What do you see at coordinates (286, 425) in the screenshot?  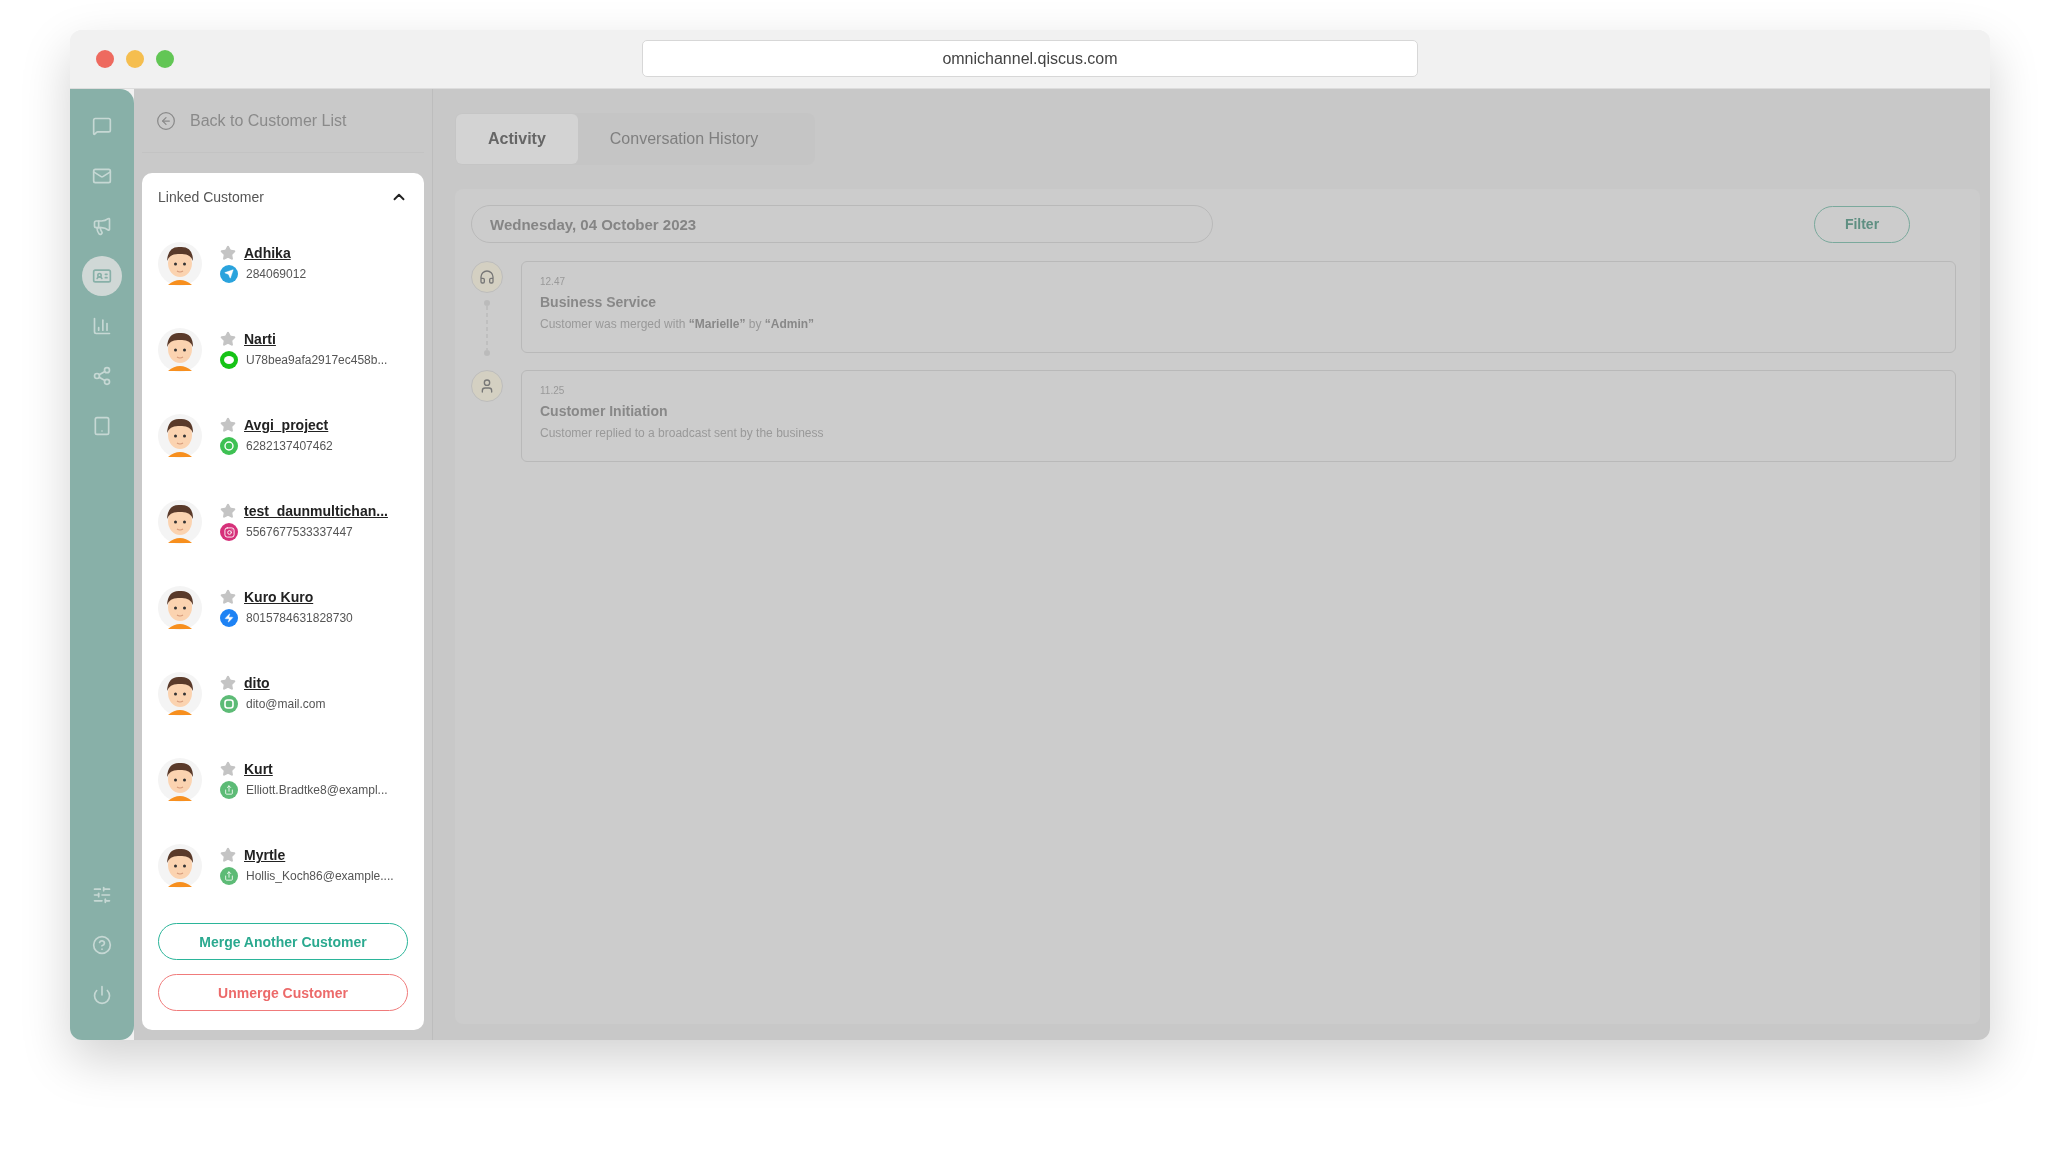 I see `customer-name: Avgi_project` at bounding box center [286, 425].